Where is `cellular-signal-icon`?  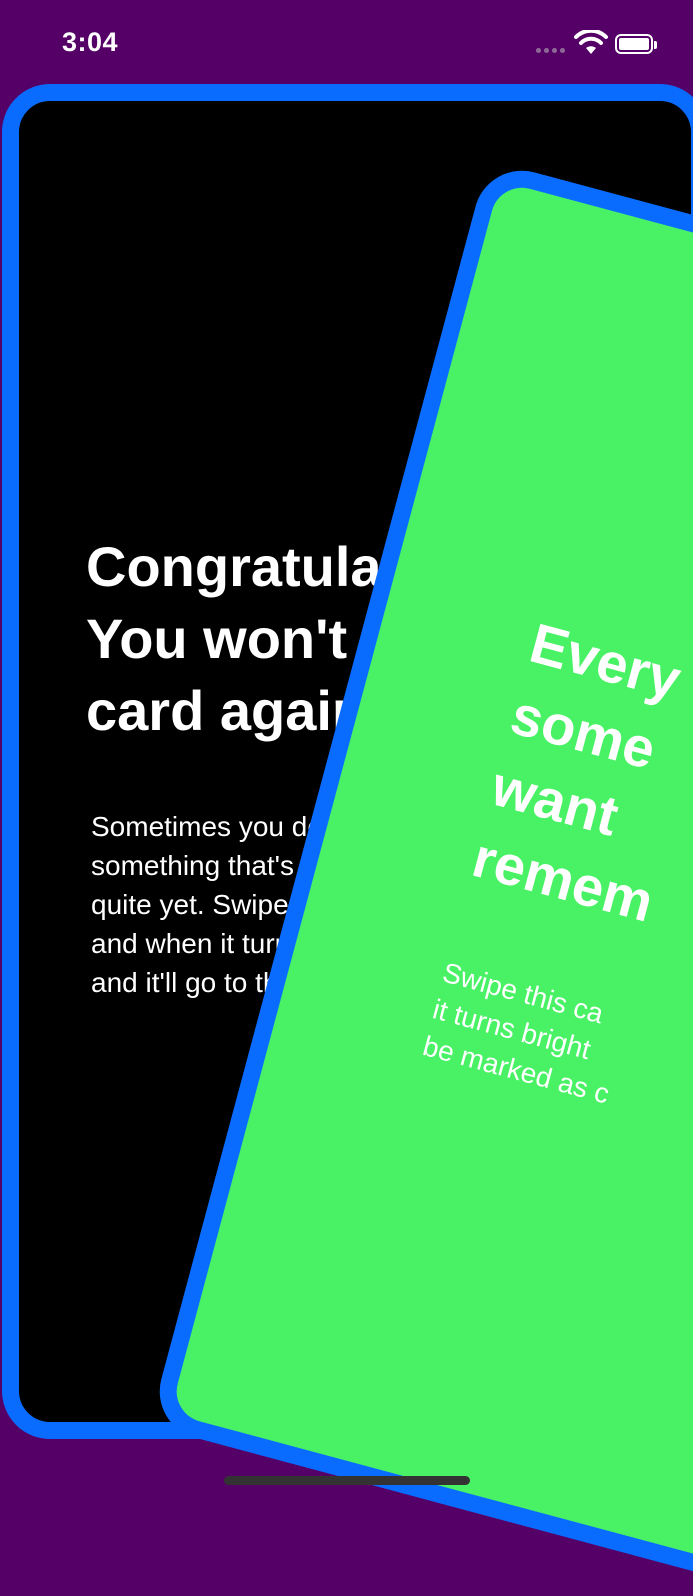 cellular-signal-icon is located at coordinates (550, 50).